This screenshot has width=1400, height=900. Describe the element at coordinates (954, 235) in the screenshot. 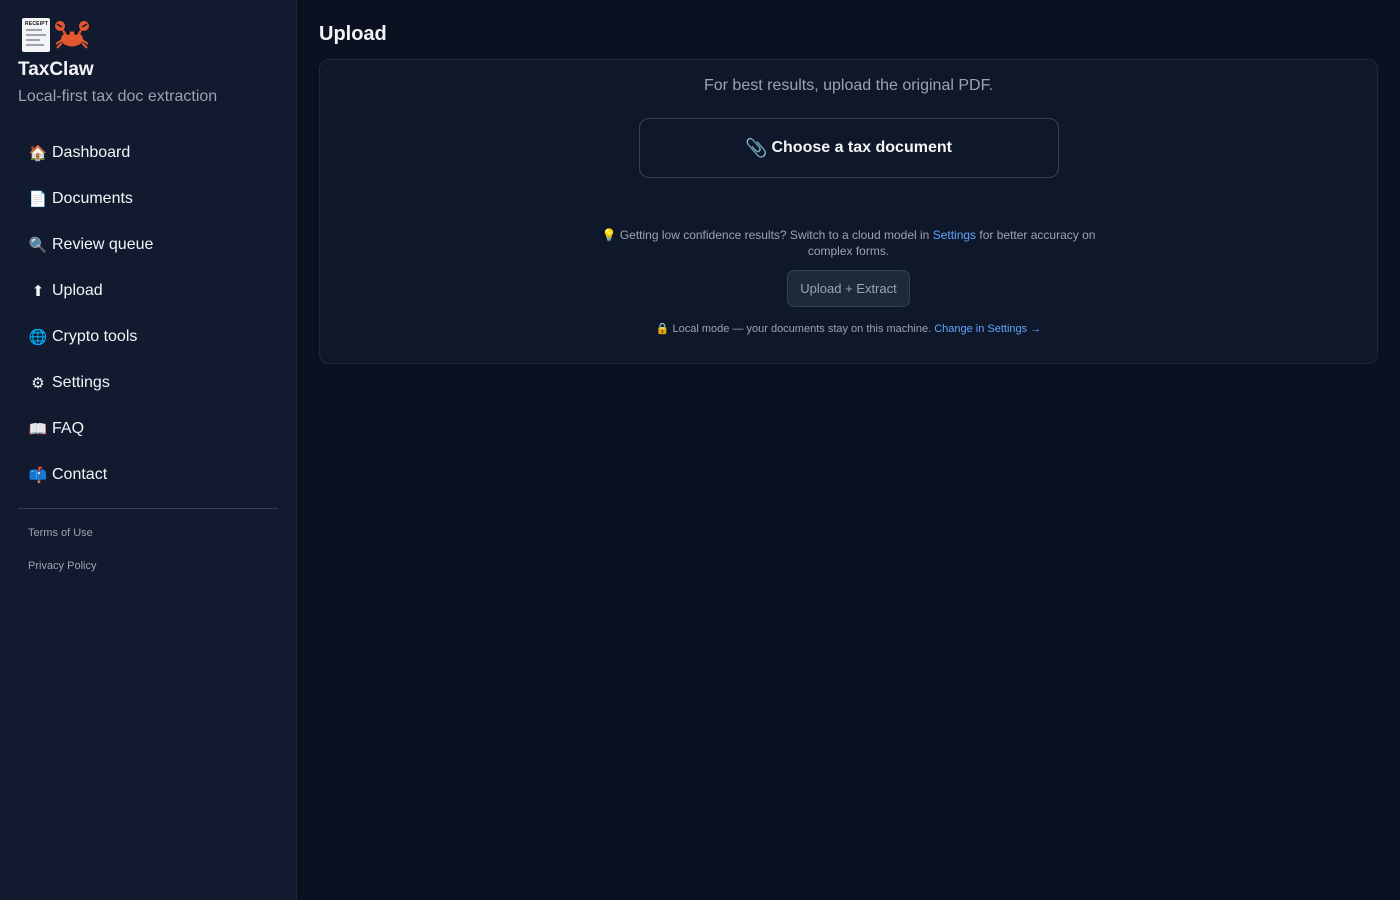

I see `tip-settings-link: Settings` at that location.